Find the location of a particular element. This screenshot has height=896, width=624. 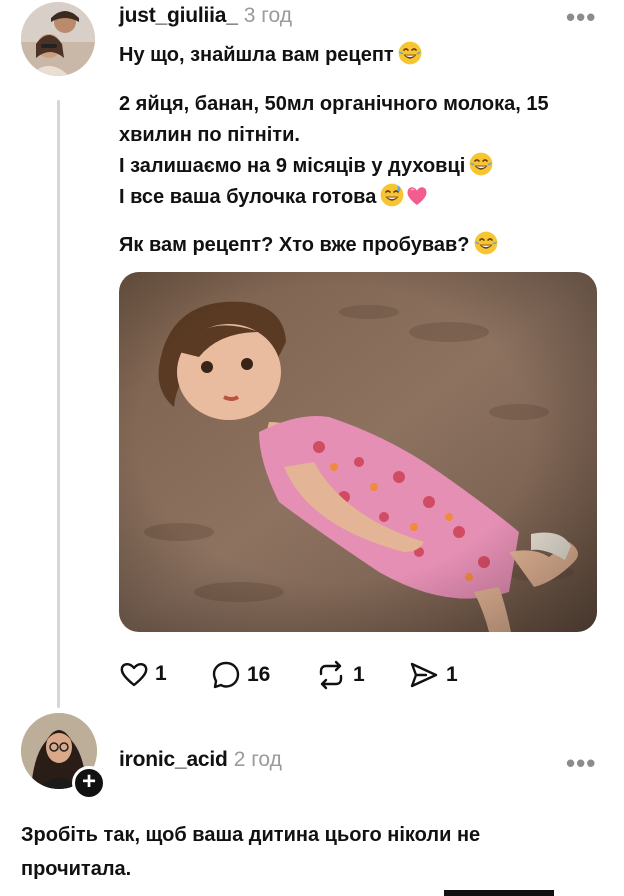

share-button: 1 is located at coordinates (433, 675).